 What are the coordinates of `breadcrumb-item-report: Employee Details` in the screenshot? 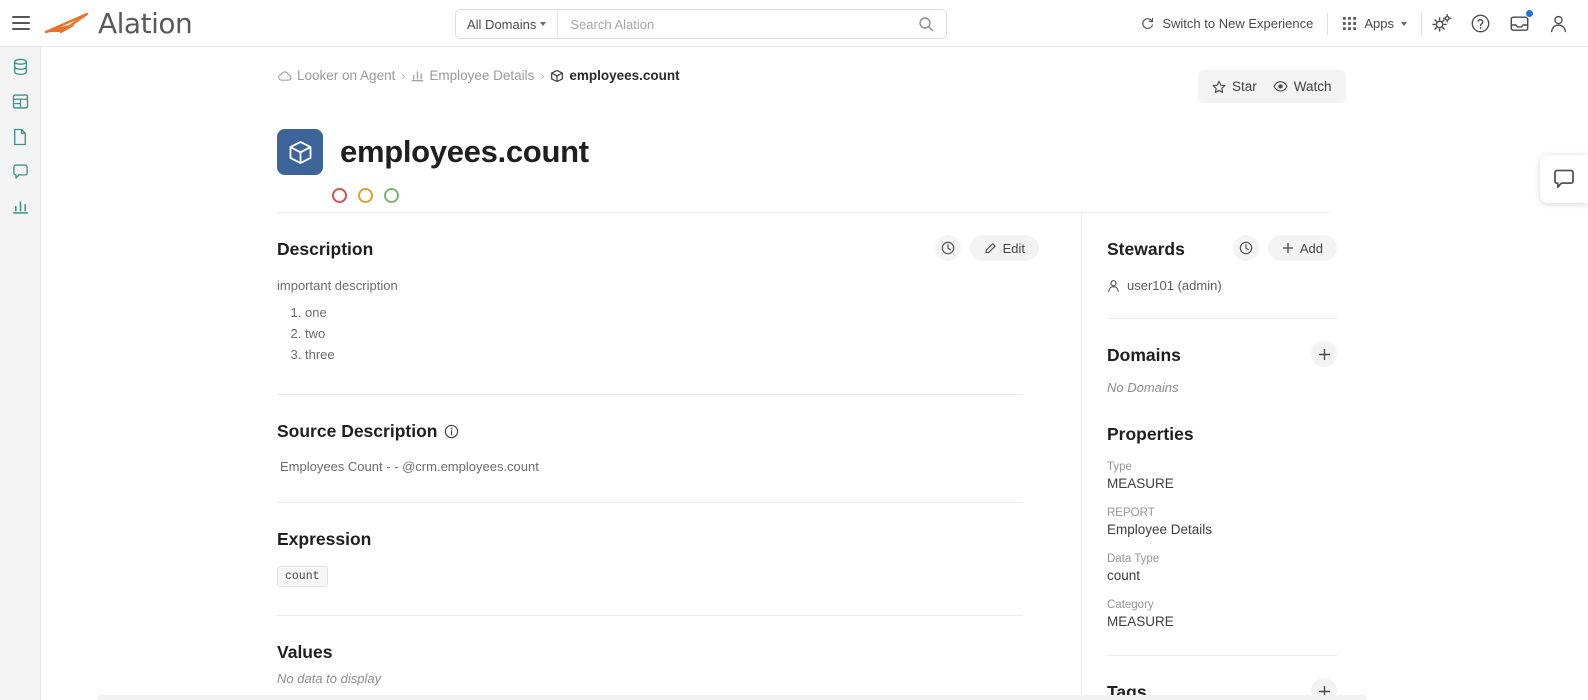 It's located at (472, 75).